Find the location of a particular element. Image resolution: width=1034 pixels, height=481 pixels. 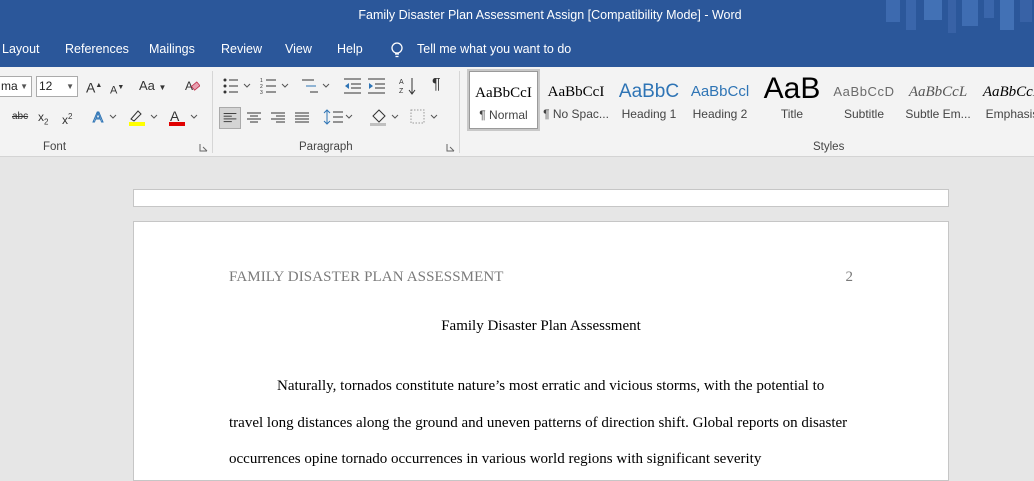

text-highlight-icon is located at coordinates (144, 117).